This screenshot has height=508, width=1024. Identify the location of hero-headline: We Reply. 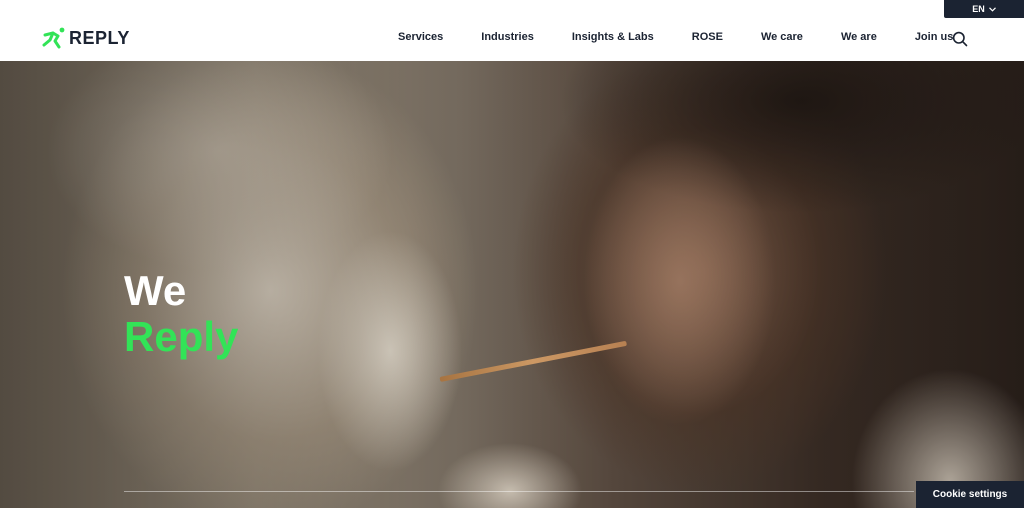
(181, 314).